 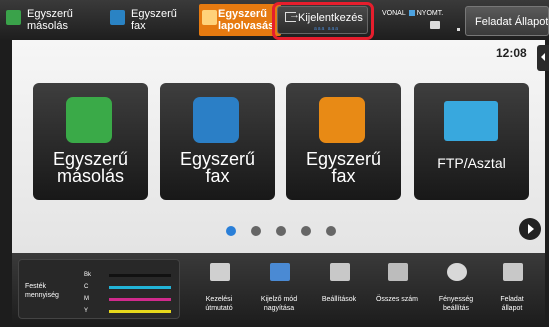 I want to click on easy-copy-label: Egyszerű másolás, so click(x=50, y=20).